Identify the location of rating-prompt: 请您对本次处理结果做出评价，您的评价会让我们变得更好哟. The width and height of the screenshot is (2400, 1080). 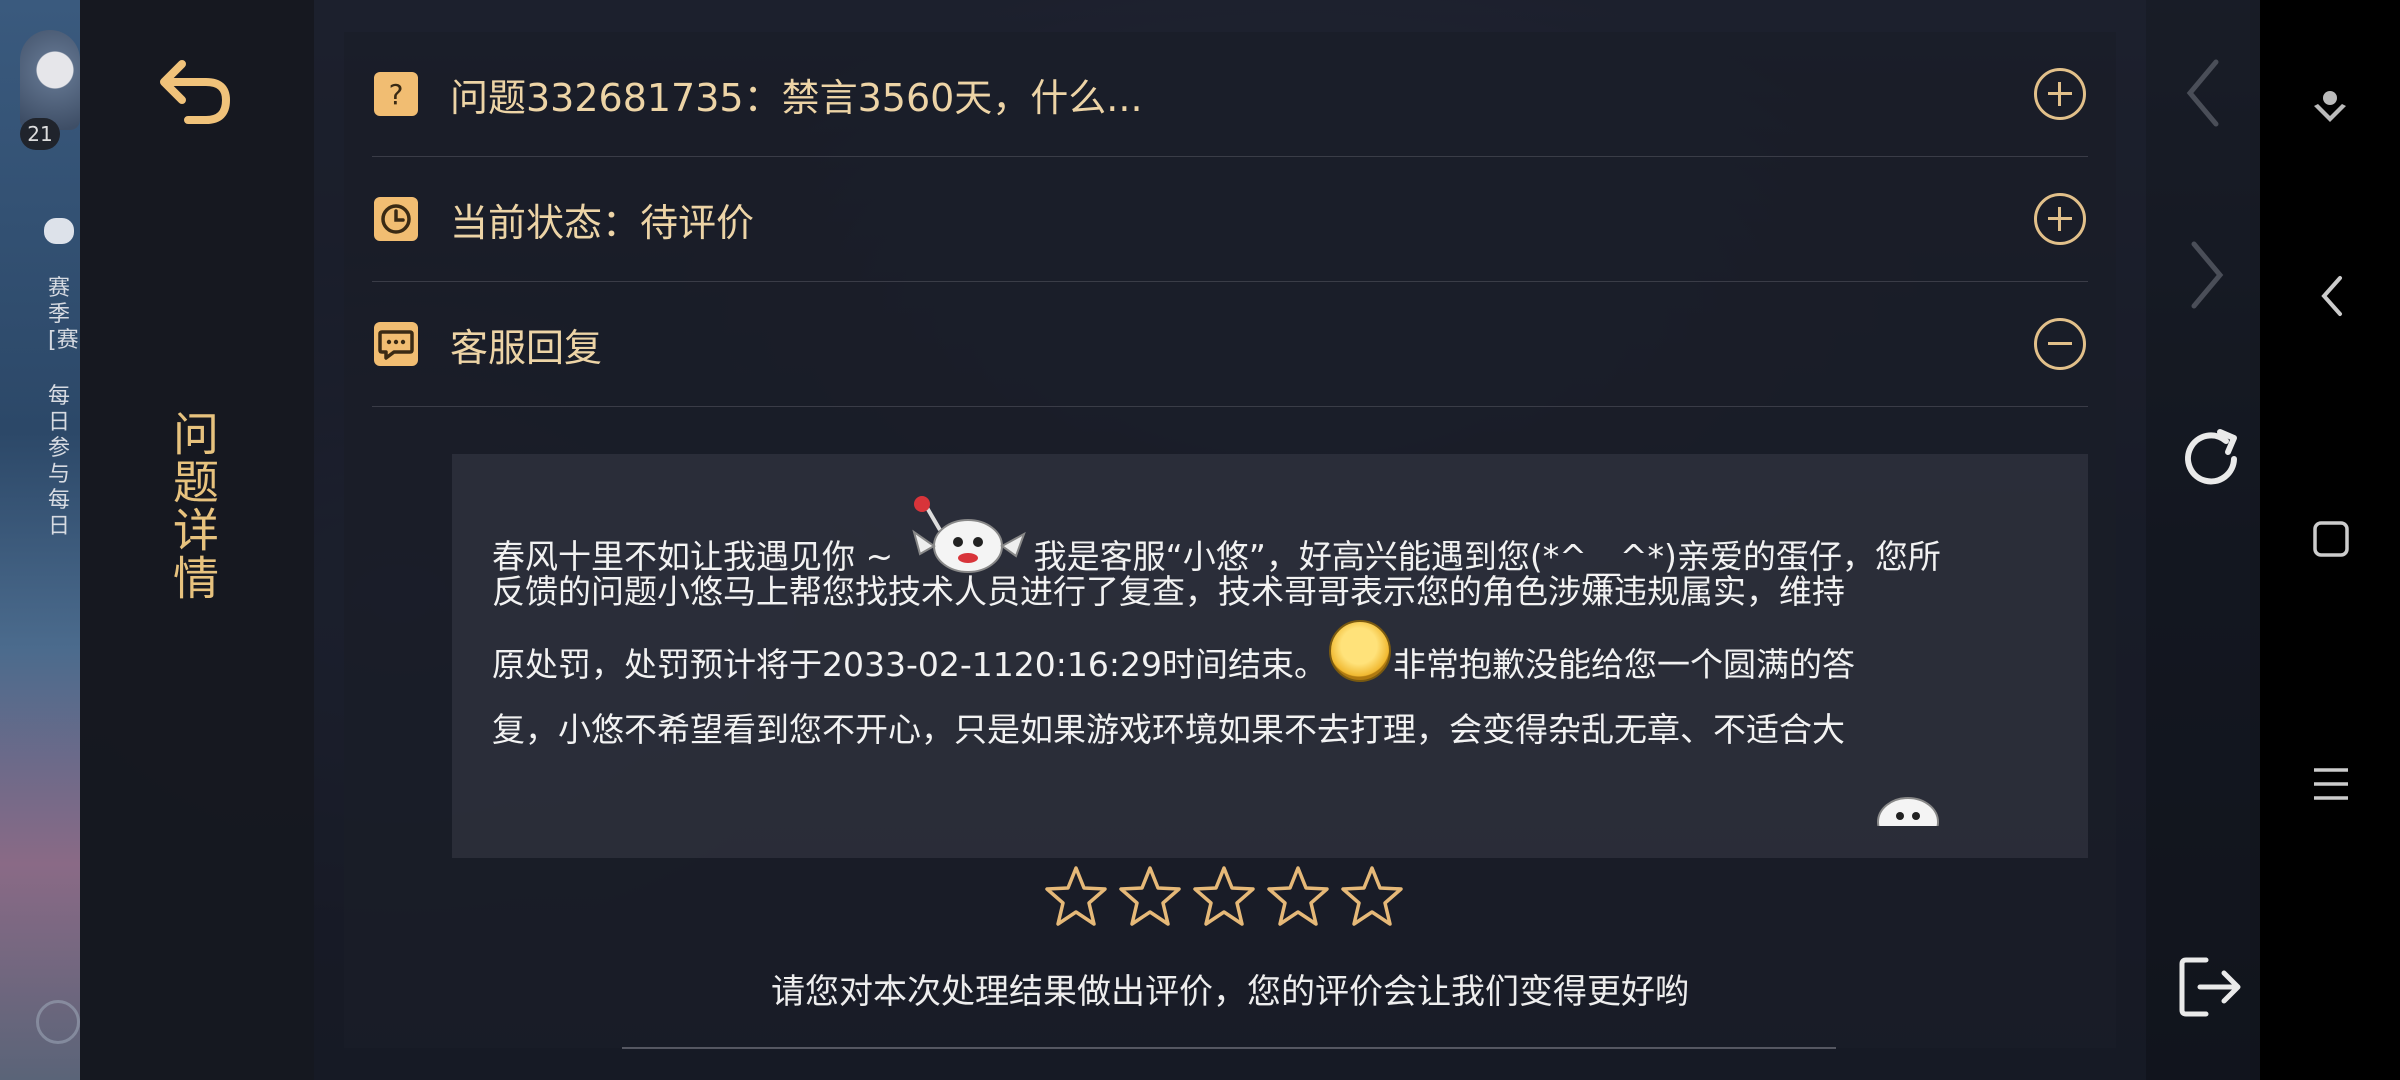
(1230, 992).